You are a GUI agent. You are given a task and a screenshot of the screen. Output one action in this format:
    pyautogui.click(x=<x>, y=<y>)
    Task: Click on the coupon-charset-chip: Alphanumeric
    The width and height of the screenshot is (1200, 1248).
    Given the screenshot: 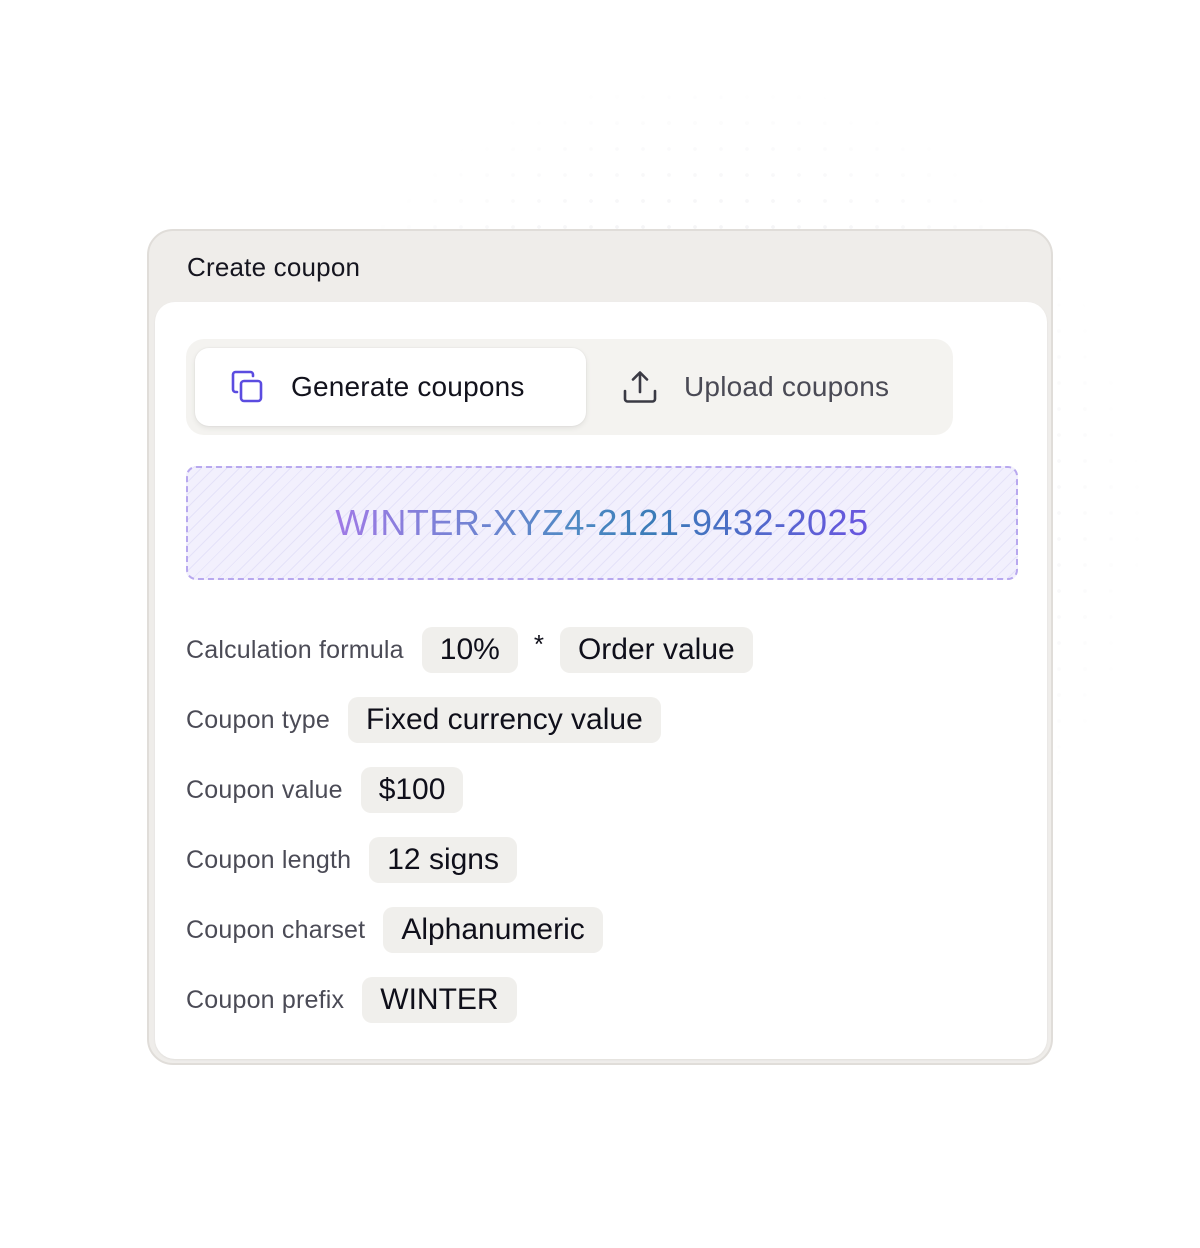 What is the action you would take?
    pyautogui.click(x=493, y=930)
    